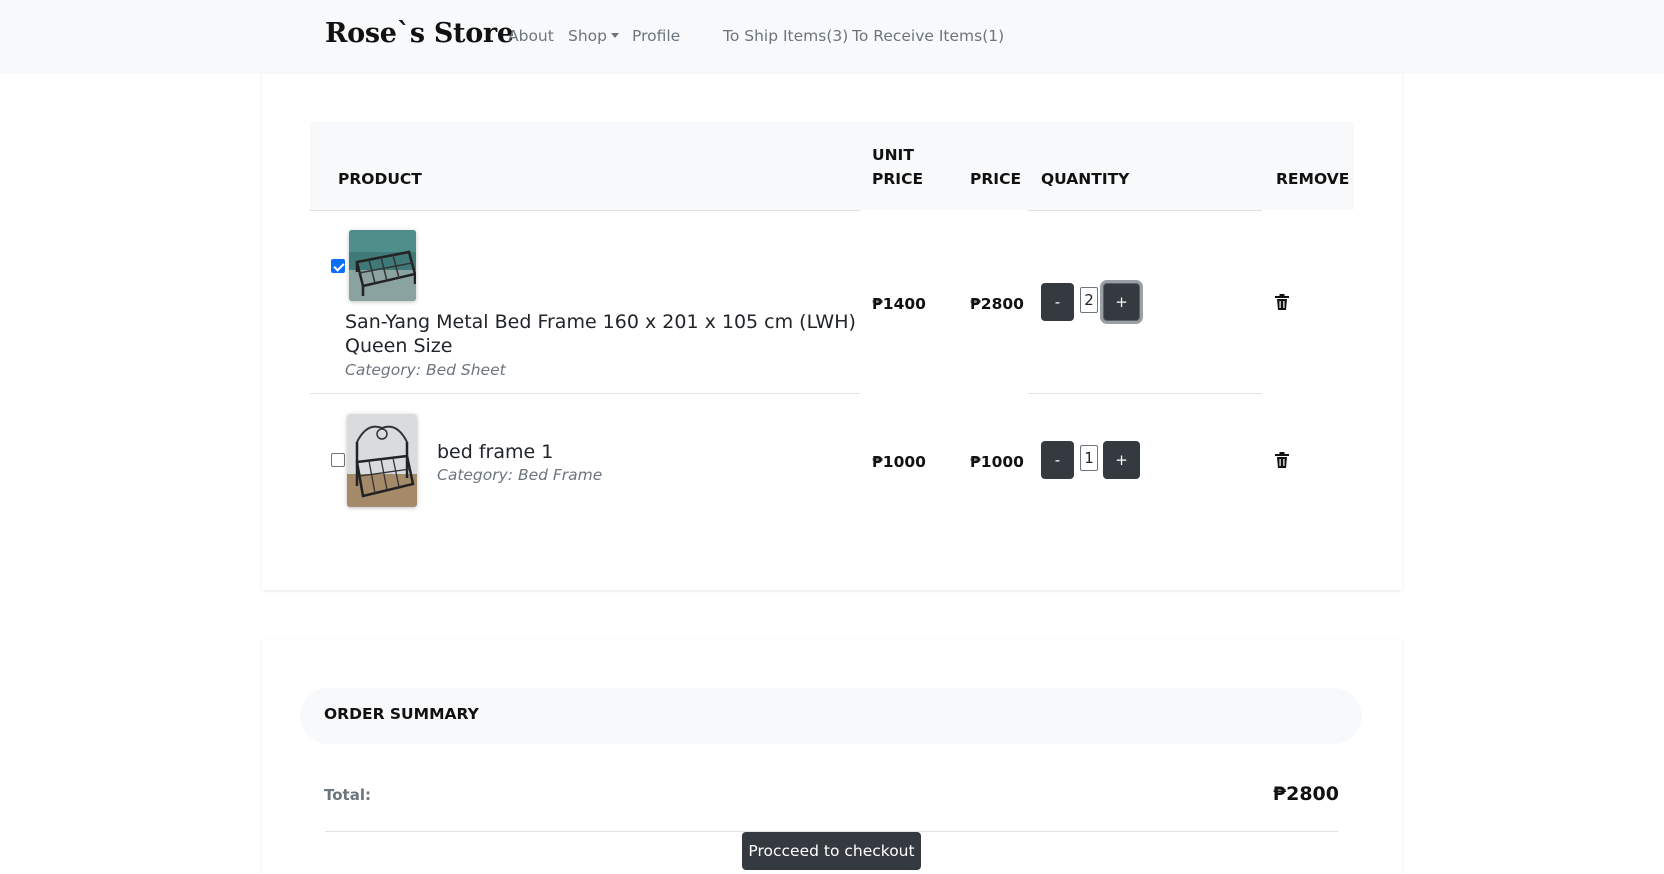 This screenshot has height=874, width=1664. I want to click on nav-to-ship-link: To Ship Items(3), so click(785, 36).